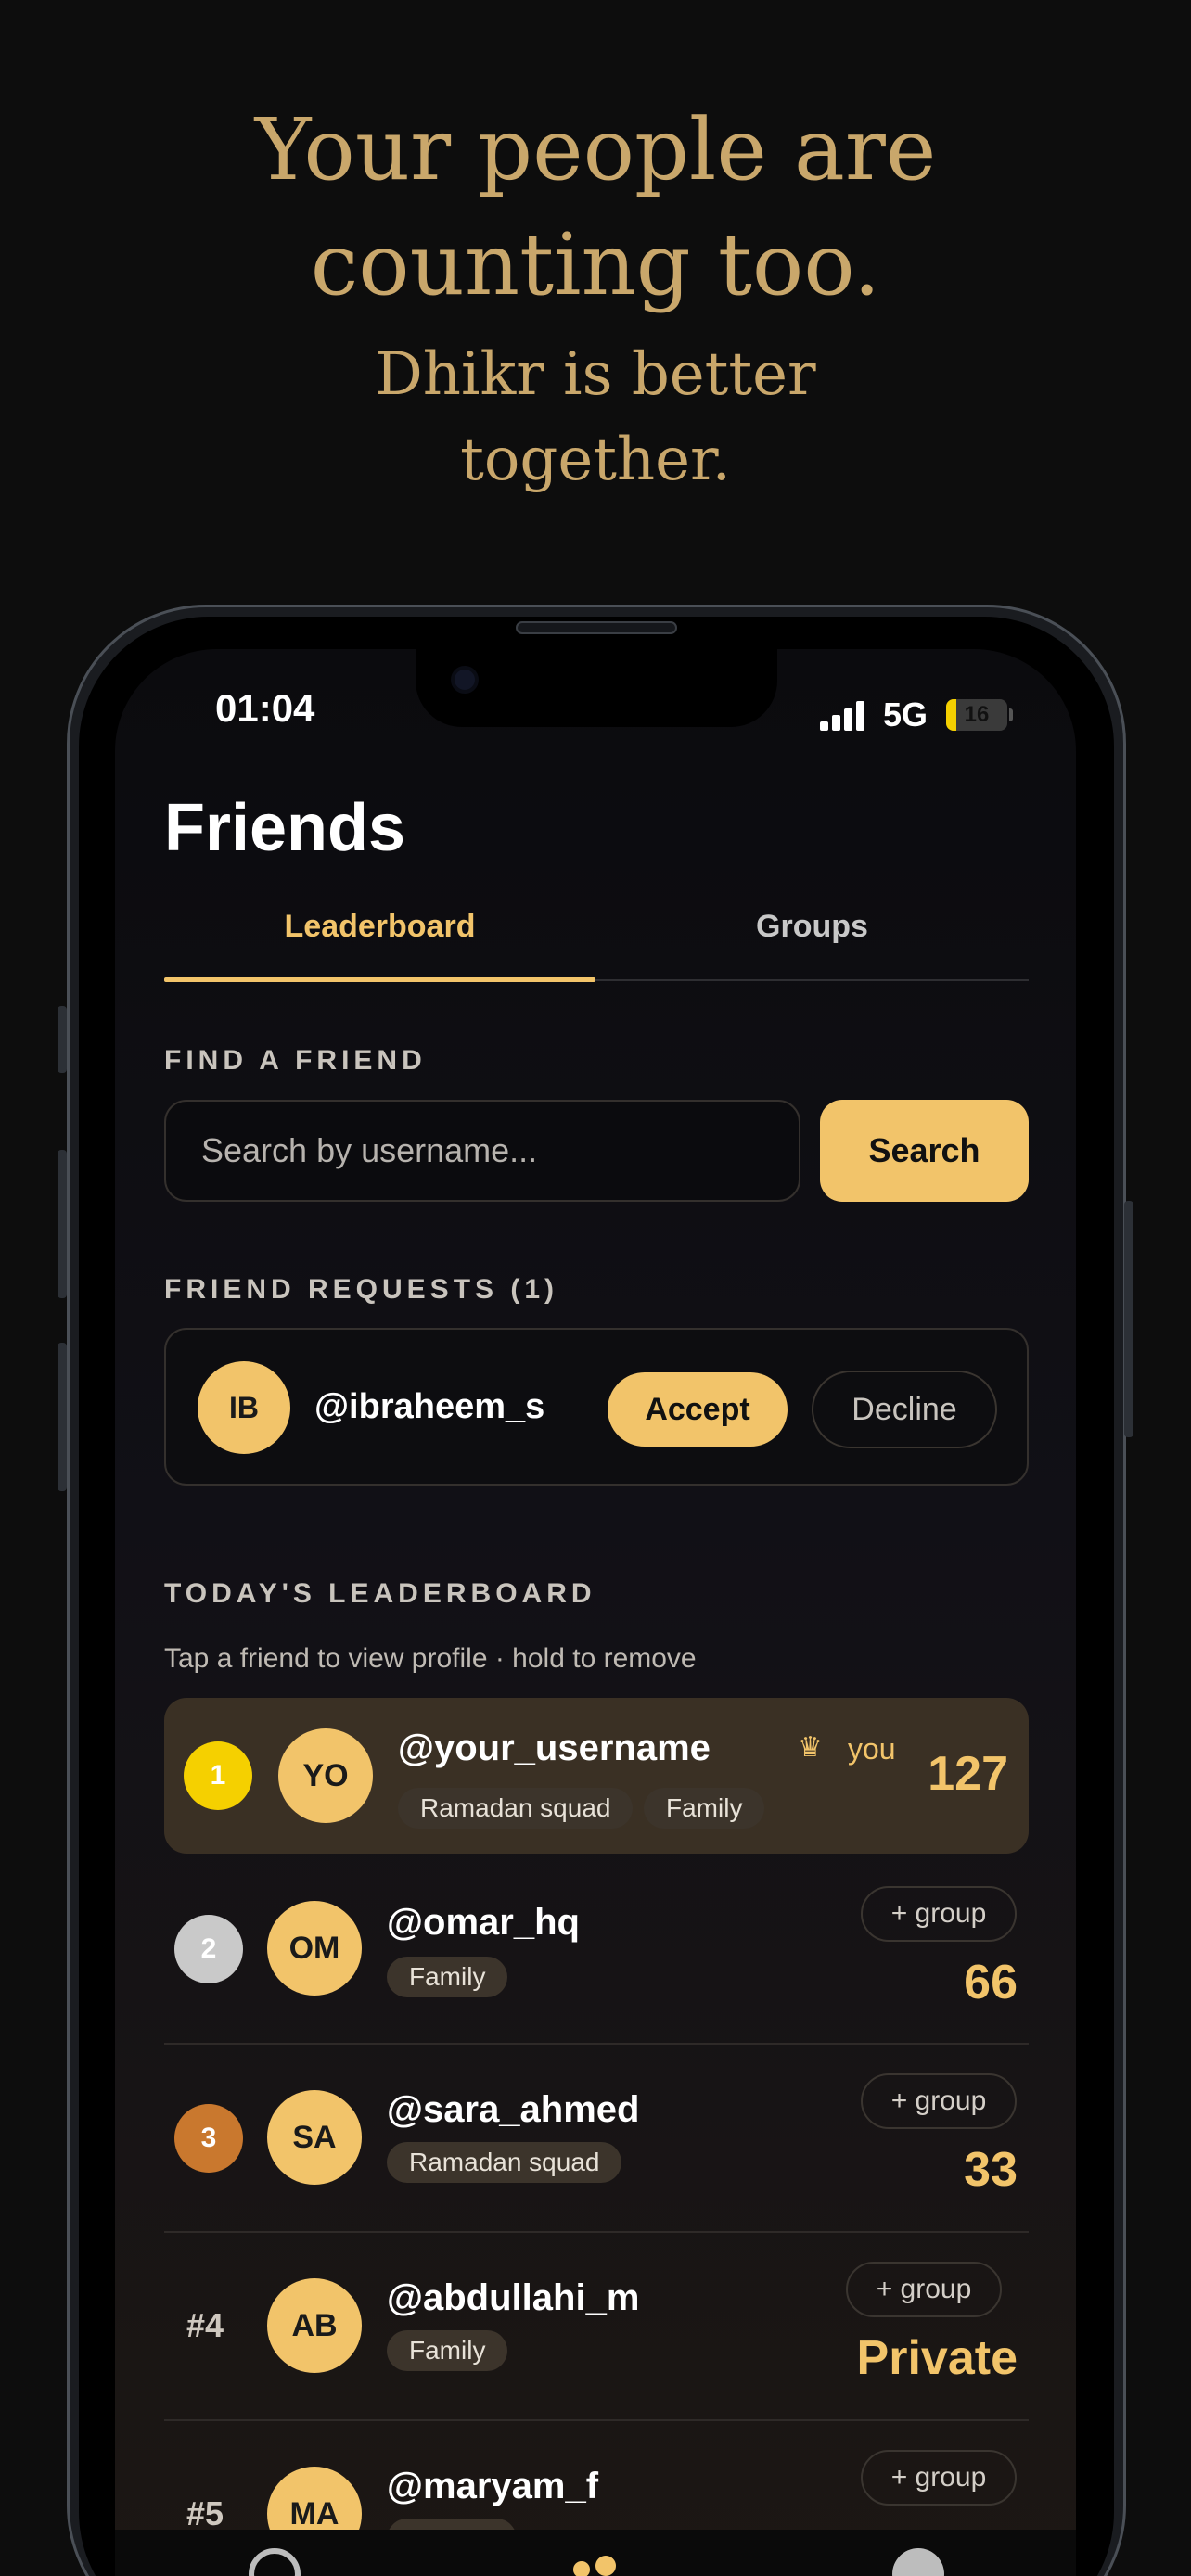 The height and width of the screenshot is (2576, 1191). Describe the element at coordinates (285, 828) in the screenshot. I see `page-title: Friends` at that location.